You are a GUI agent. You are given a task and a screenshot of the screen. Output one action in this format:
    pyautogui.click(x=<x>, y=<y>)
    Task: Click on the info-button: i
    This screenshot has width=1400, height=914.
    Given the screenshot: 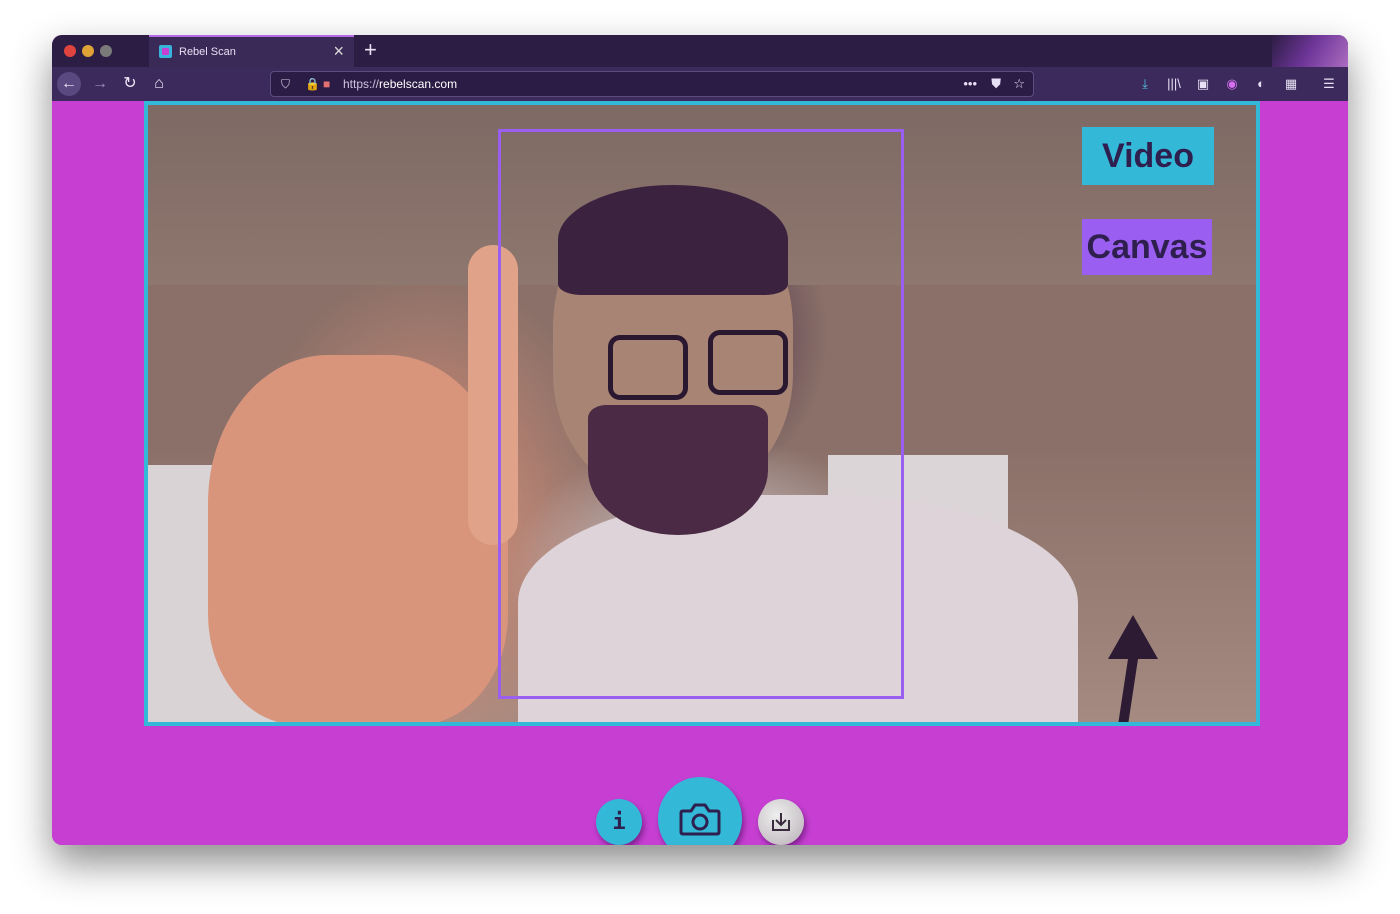 What is the action you would take?
    pyautogui.click(x=619, y=822)
    